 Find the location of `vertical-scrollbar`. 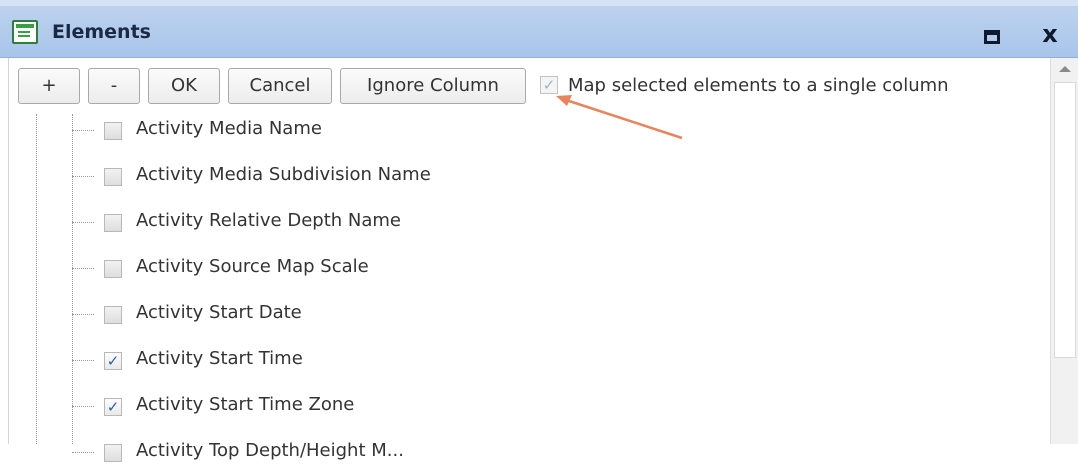

vertical-scrollbar is located at coordinates (1064, 251).